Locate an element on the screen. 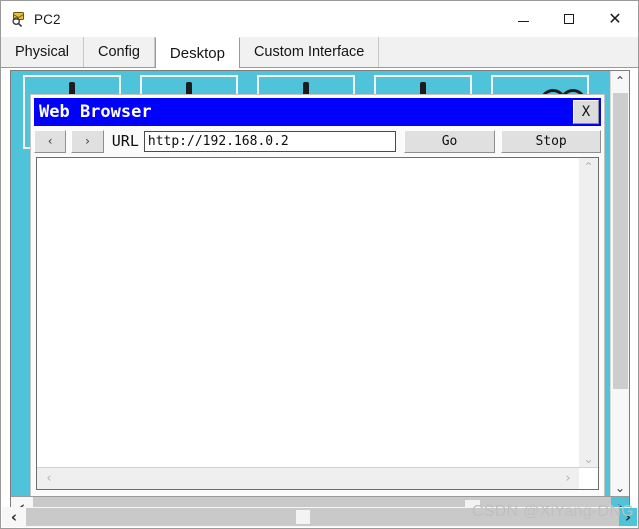 The height and width of the screenshot is (529, 639). desktop-scroll-up-icon: ⌃ is located at coordinates (620, 80).